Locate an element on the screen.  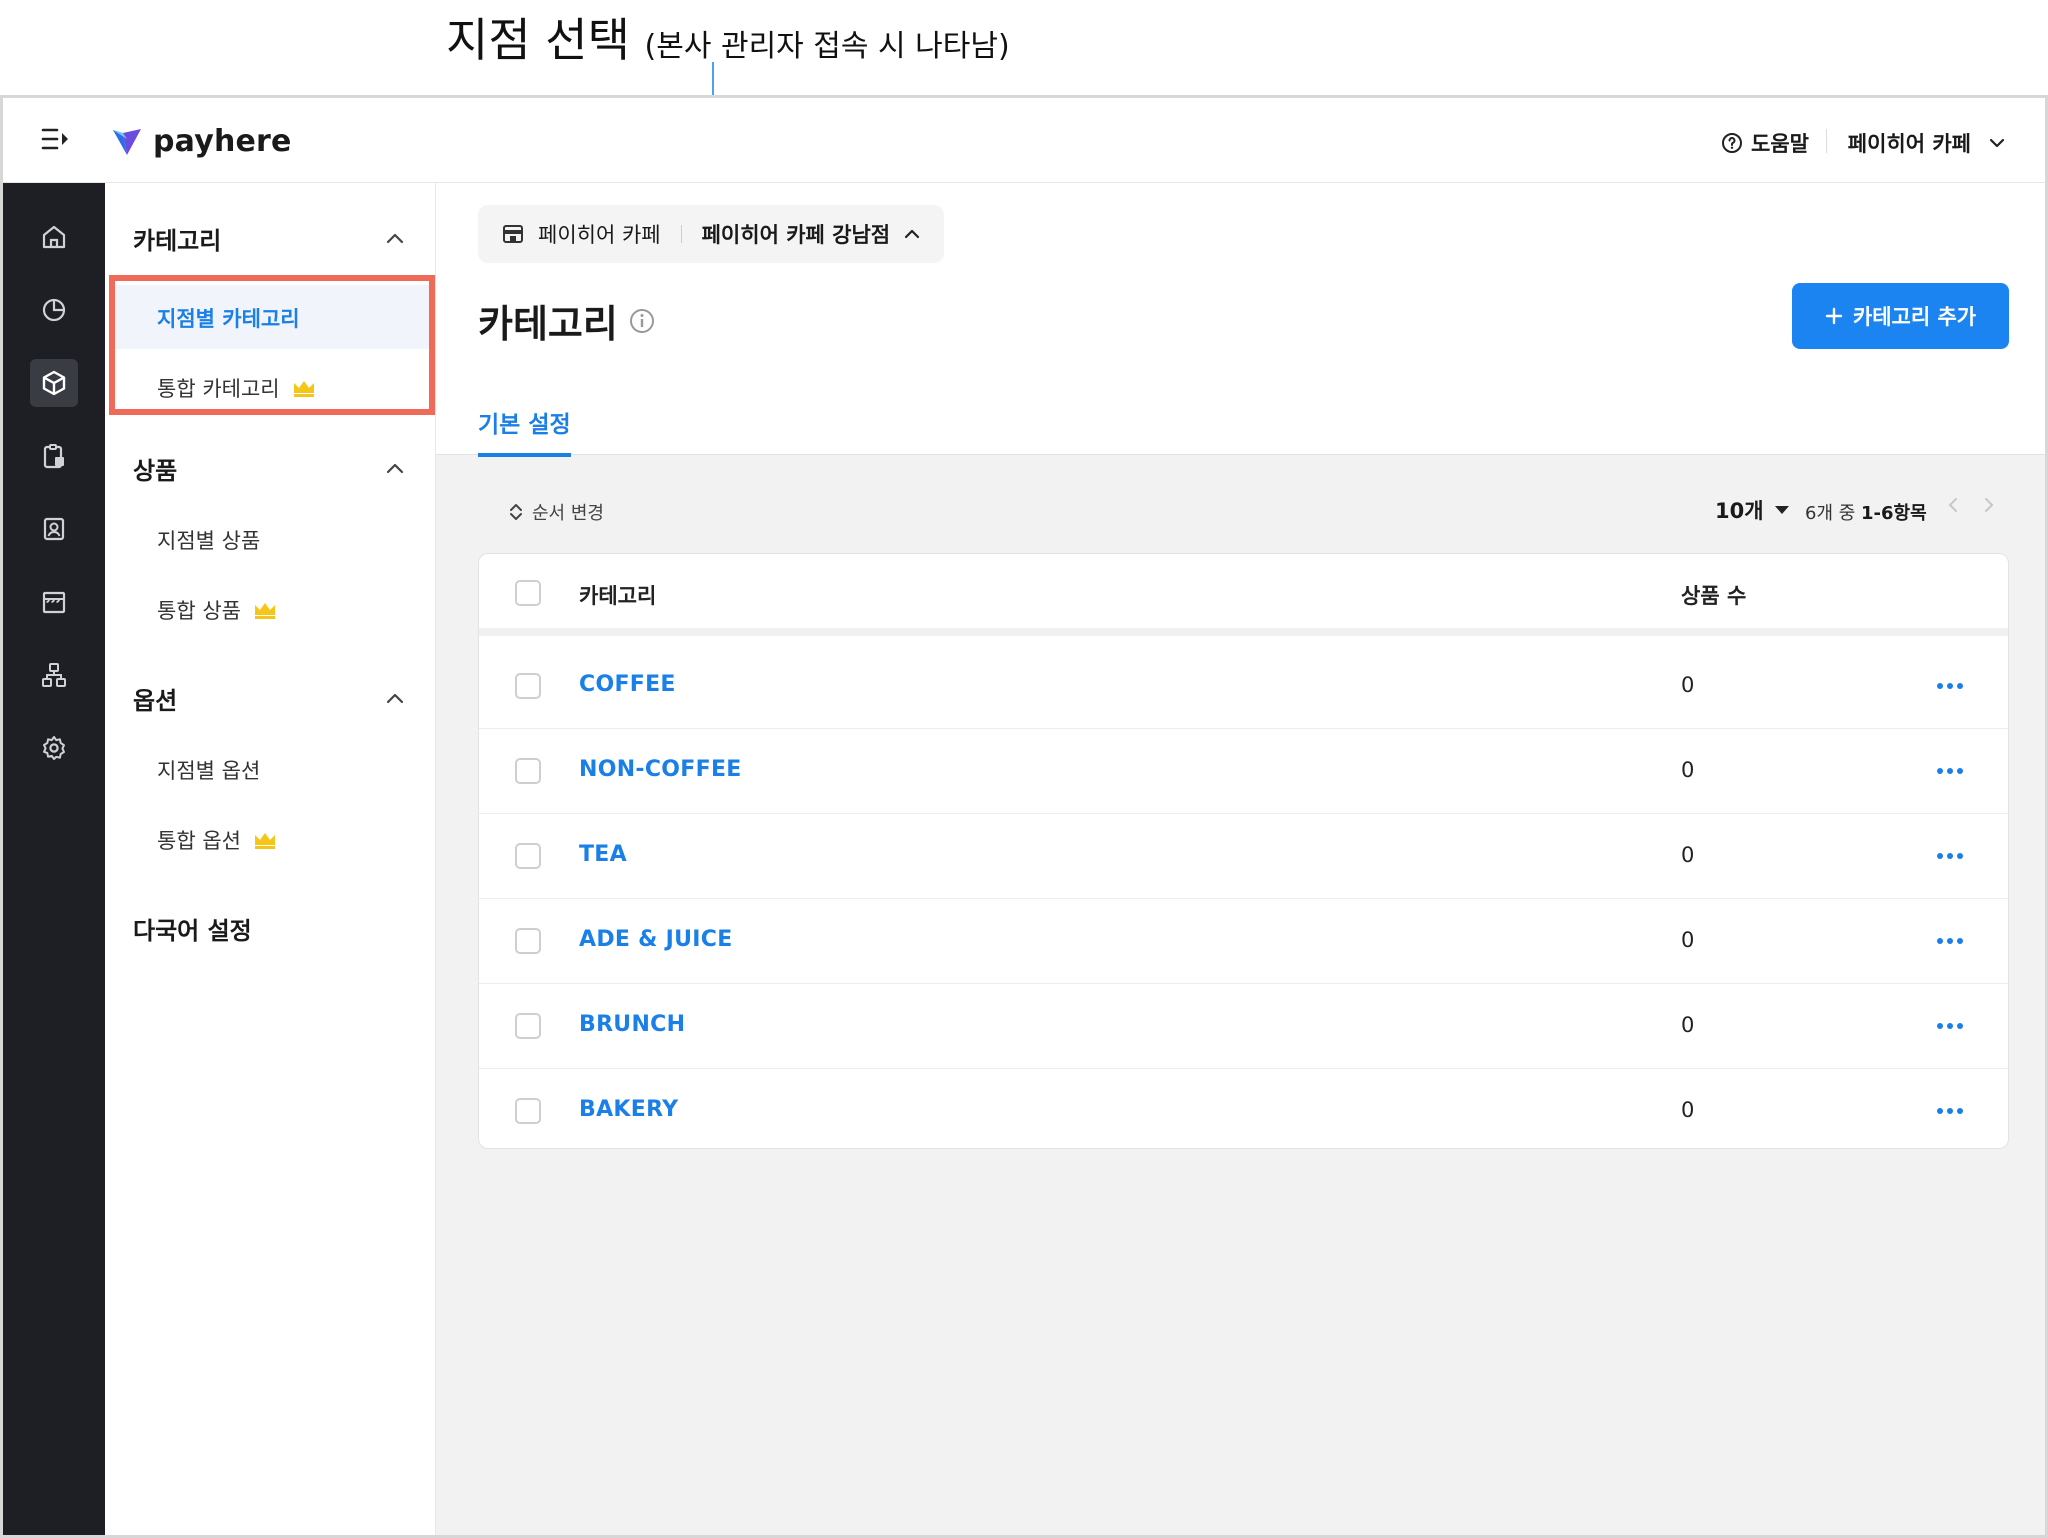
category-name-link: BAKERY is located at coordinates (628, 1109).